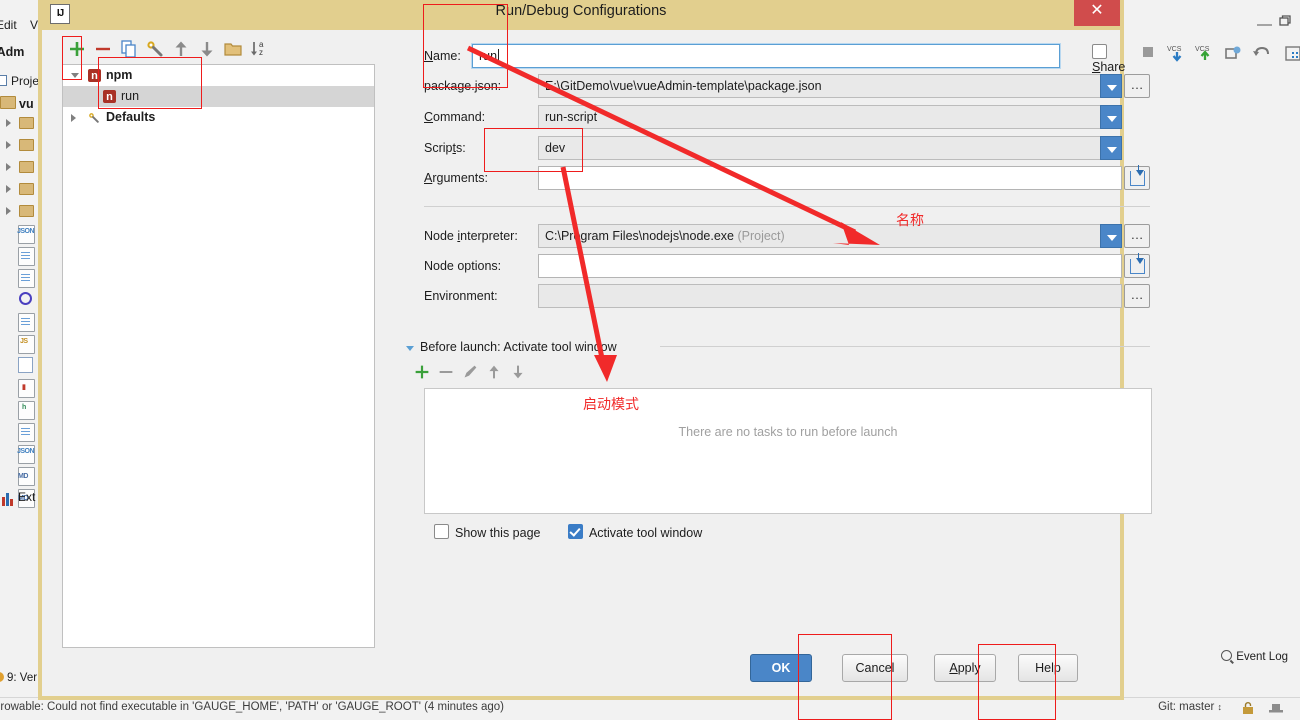 The width and height of the screenshot is (1300, 720). Describe the element at coordinates (207, 49) in the screenshot. I see `move-down-button` at that location.